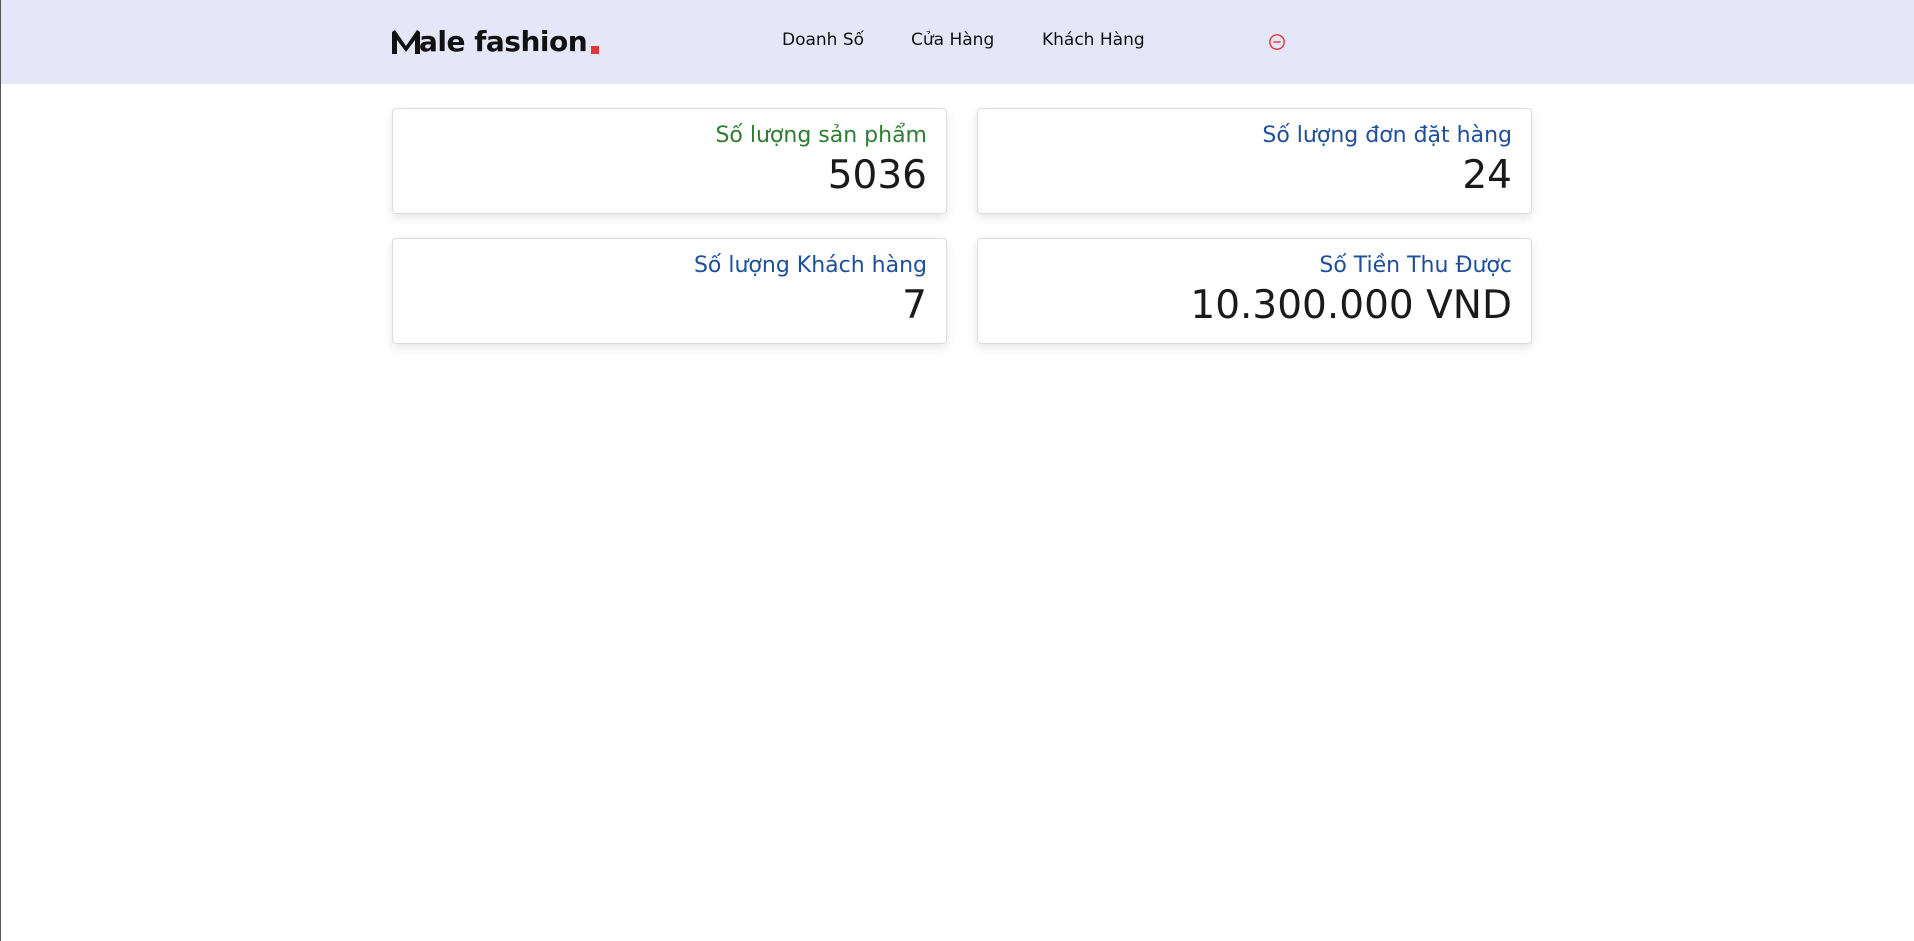  Describe the element at coordinates (1415, 265) in the screenshot. I see `stat-label: Số Tiền Thu Được` at that location.